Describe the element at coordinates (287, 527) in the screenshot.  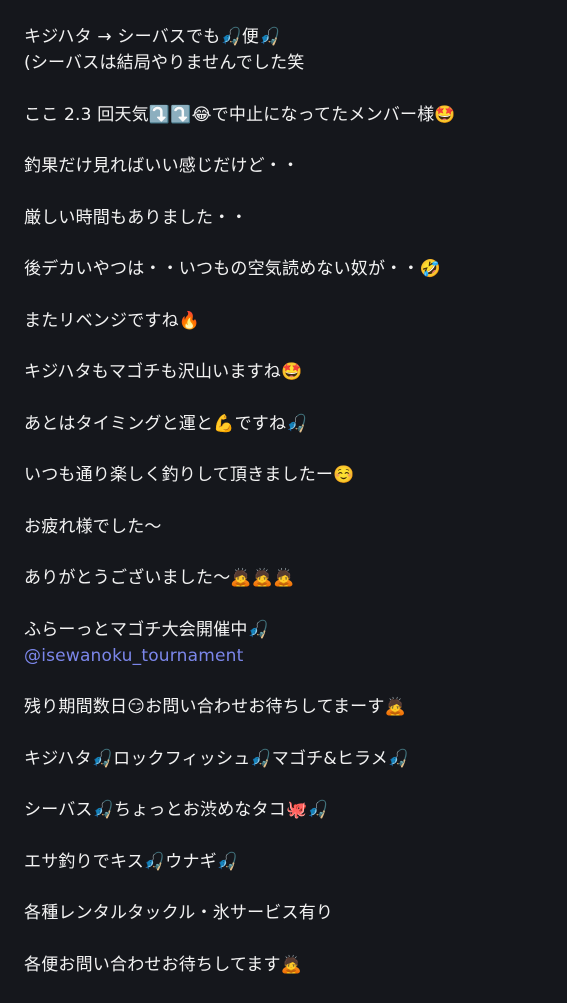
I see `paragraph-thanks-work: お疲れ様でした〜` at that location.